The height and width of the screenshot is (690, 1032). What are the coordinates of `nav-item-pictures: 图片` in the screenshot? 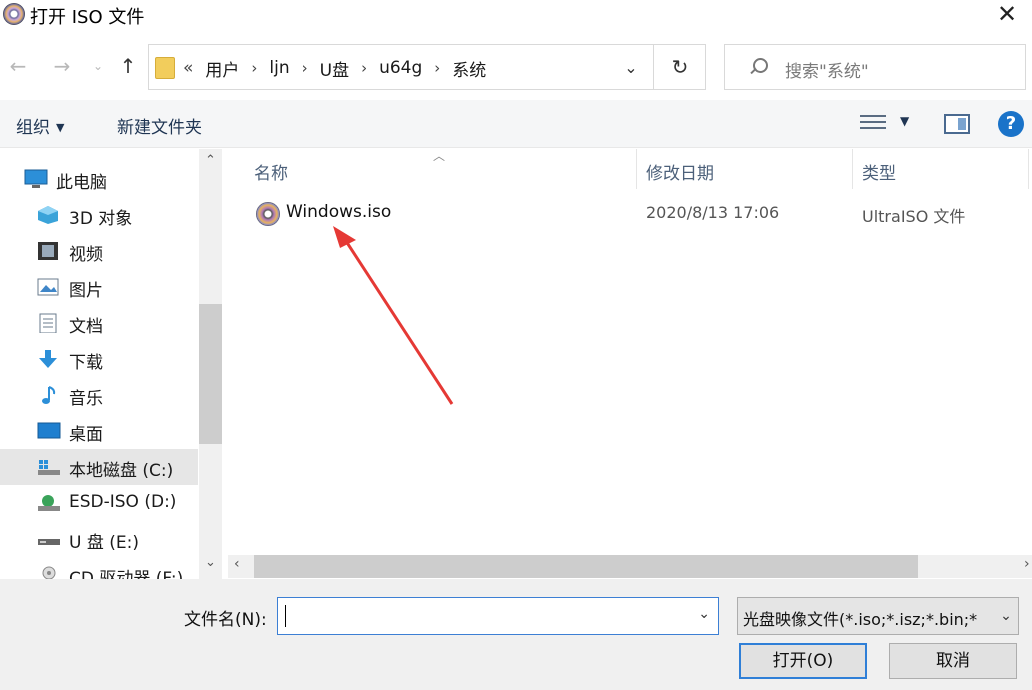 It's located at (99, 287).